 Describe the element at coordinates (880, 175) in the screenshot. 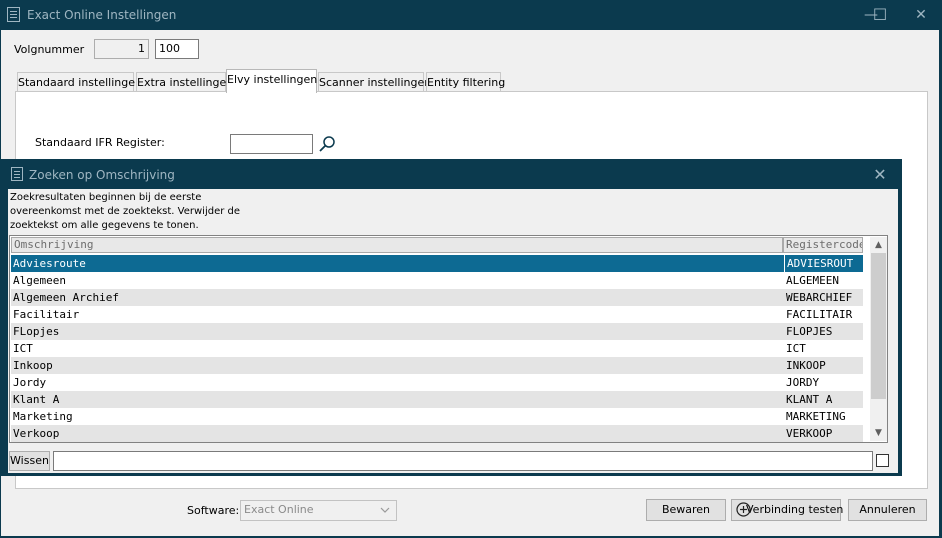

I see `dialog-close-button: ✕` at that location.